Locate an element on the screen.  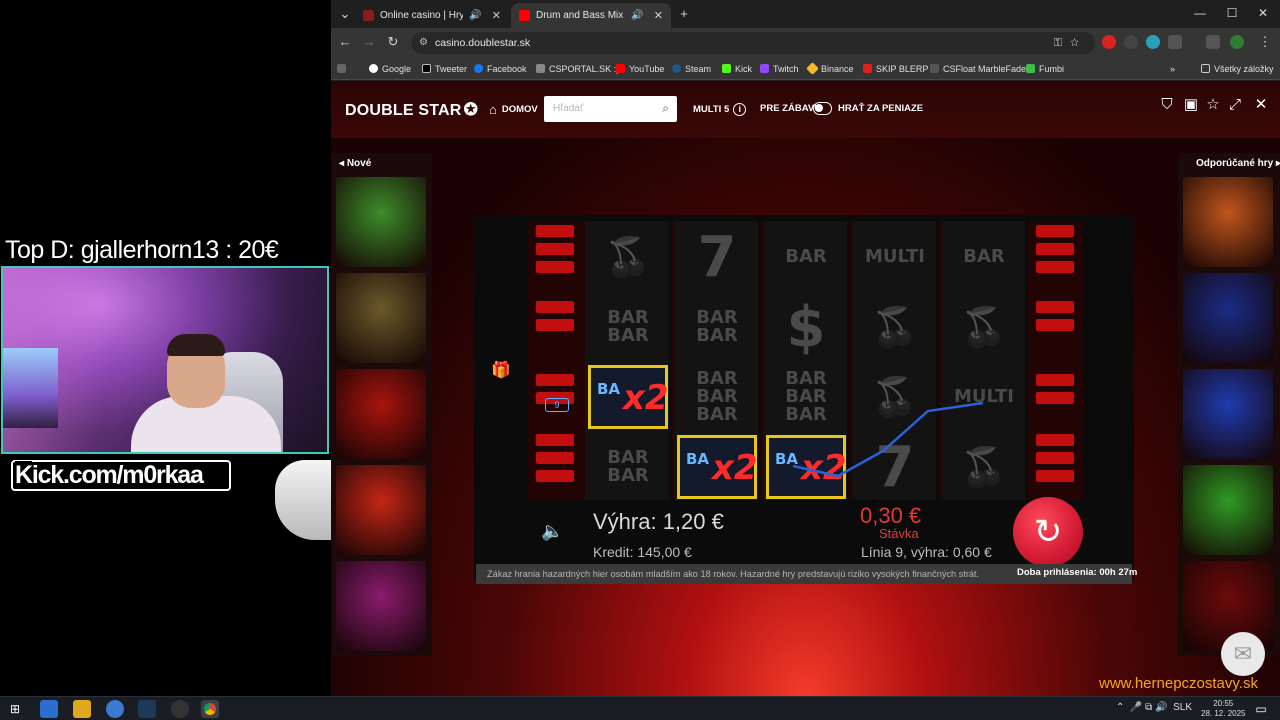
apps-icon is located at coordinates (341, 68).